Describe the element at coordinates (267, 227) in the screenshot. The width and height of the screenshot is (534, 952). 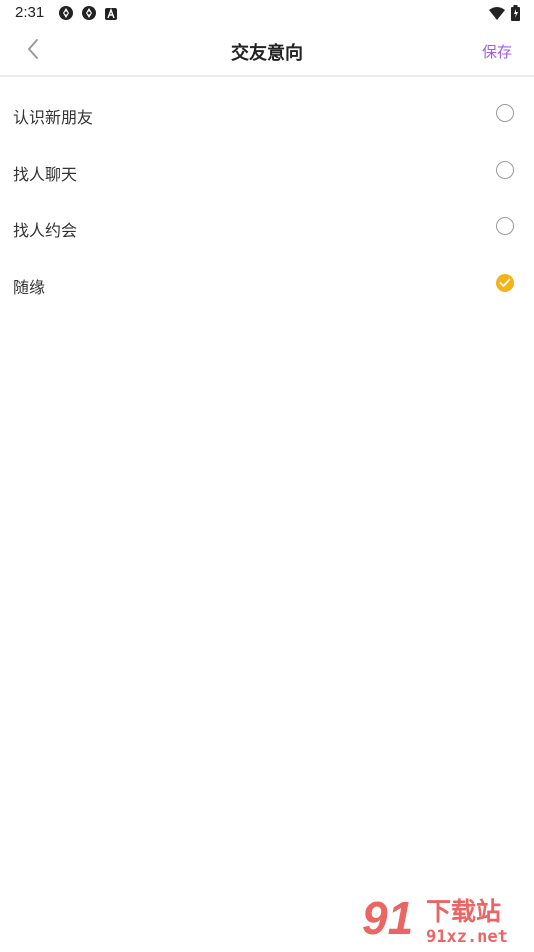
I see `option-find-date: 找人约会` at that location.